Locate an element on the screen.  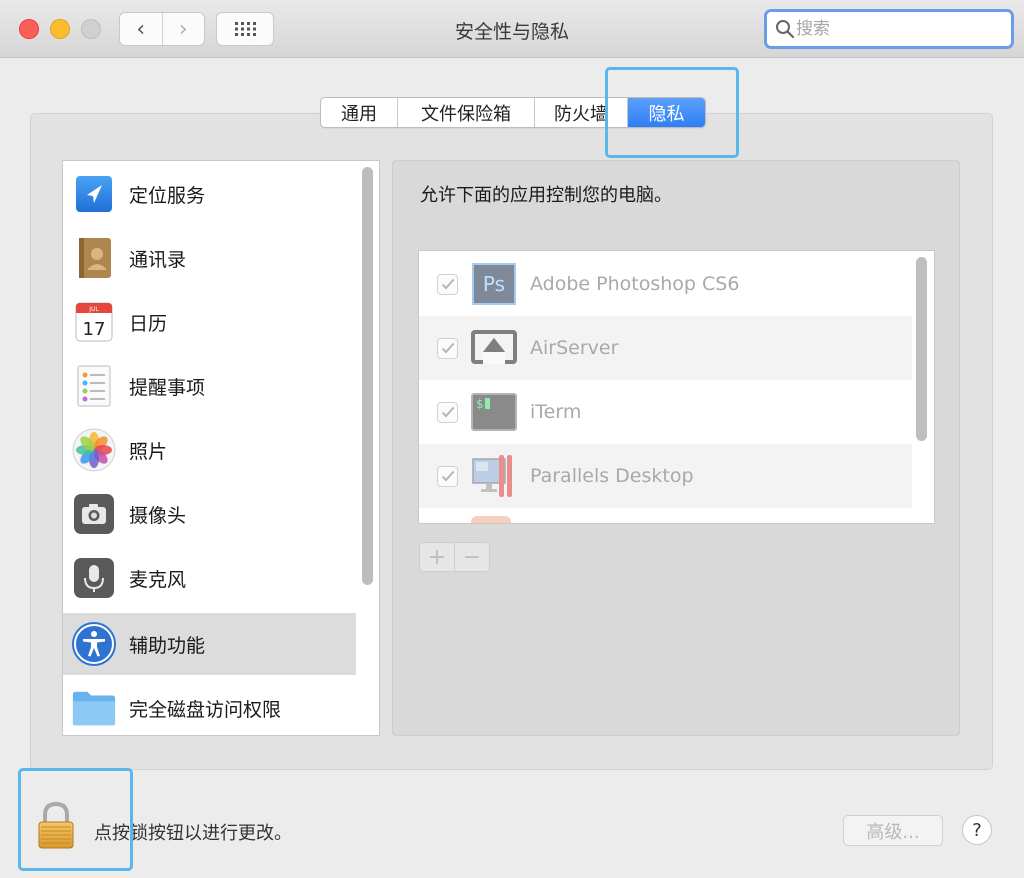
add-remove-group: + − is located at coordinates (454, 557).